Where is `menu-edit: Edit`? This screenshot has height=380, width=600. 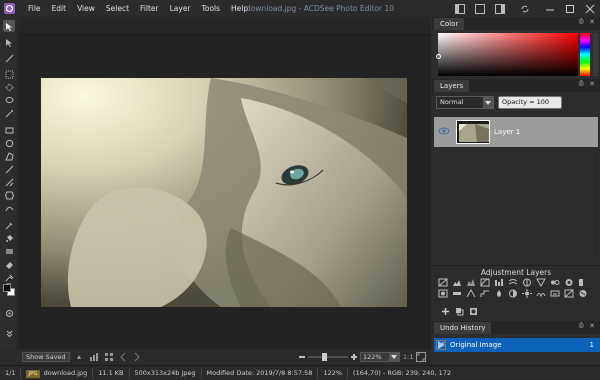 menu-edit: Edit is located at coordinates (60, 8).